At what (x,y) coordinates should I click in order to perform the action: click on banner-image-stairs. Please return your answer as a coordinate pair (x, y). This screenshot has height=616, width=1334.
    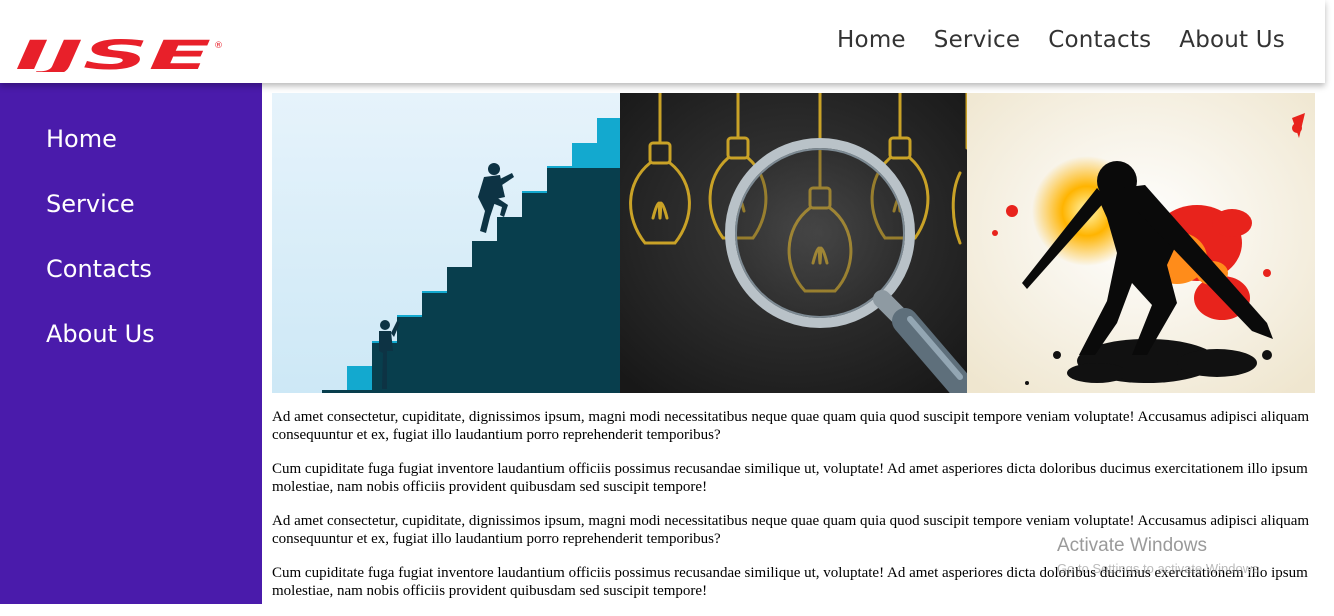
    Looking at the image, I should click on (446, 243).